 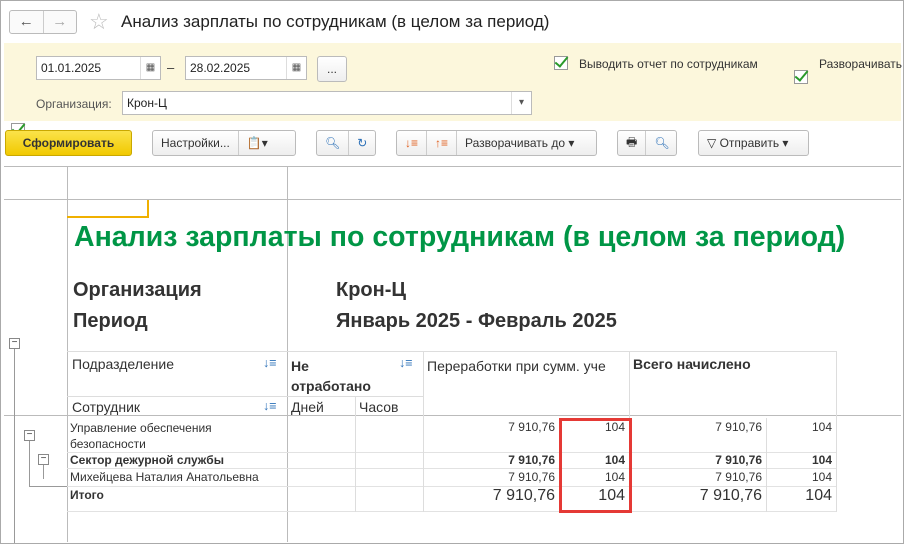 What do you see at coordinates (476, 321) in the screenshot?
I see `period-value: Январь 2025 - Февраль 2025` at bounding box center [476, 321].